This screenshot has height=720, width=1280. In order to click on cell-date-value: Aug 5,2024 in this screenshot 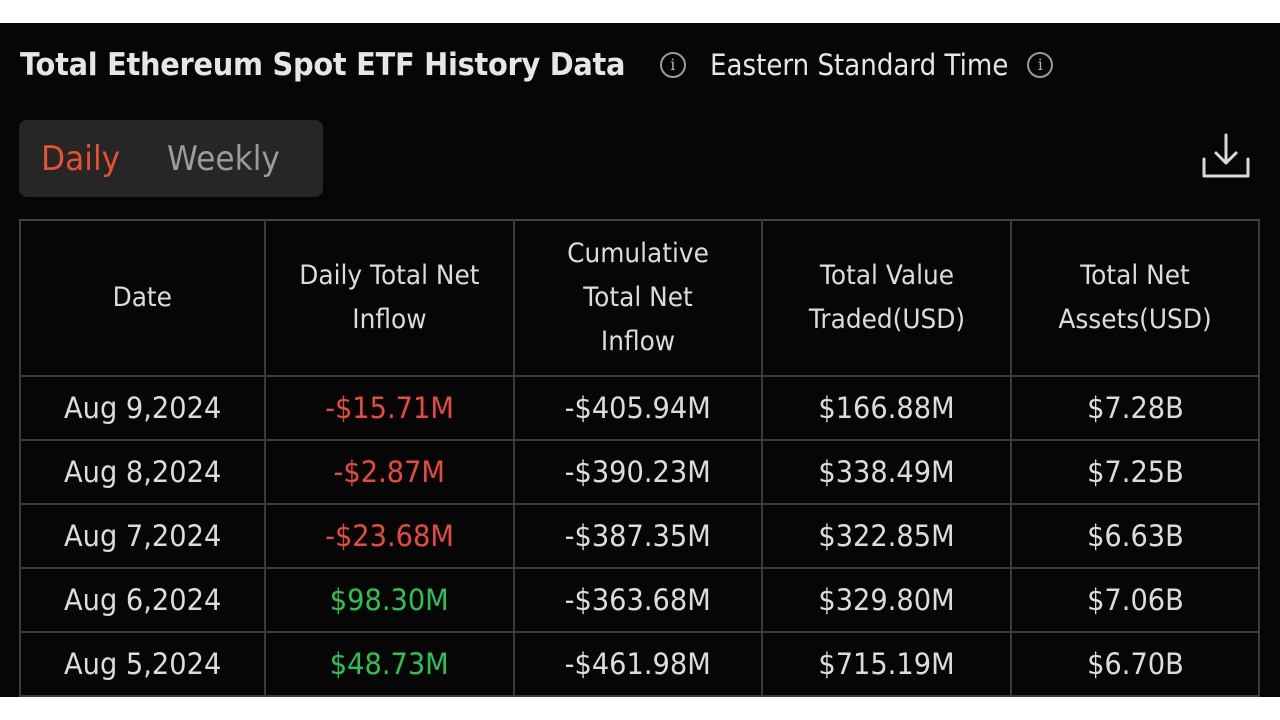, I will do `click(142, 664)`.